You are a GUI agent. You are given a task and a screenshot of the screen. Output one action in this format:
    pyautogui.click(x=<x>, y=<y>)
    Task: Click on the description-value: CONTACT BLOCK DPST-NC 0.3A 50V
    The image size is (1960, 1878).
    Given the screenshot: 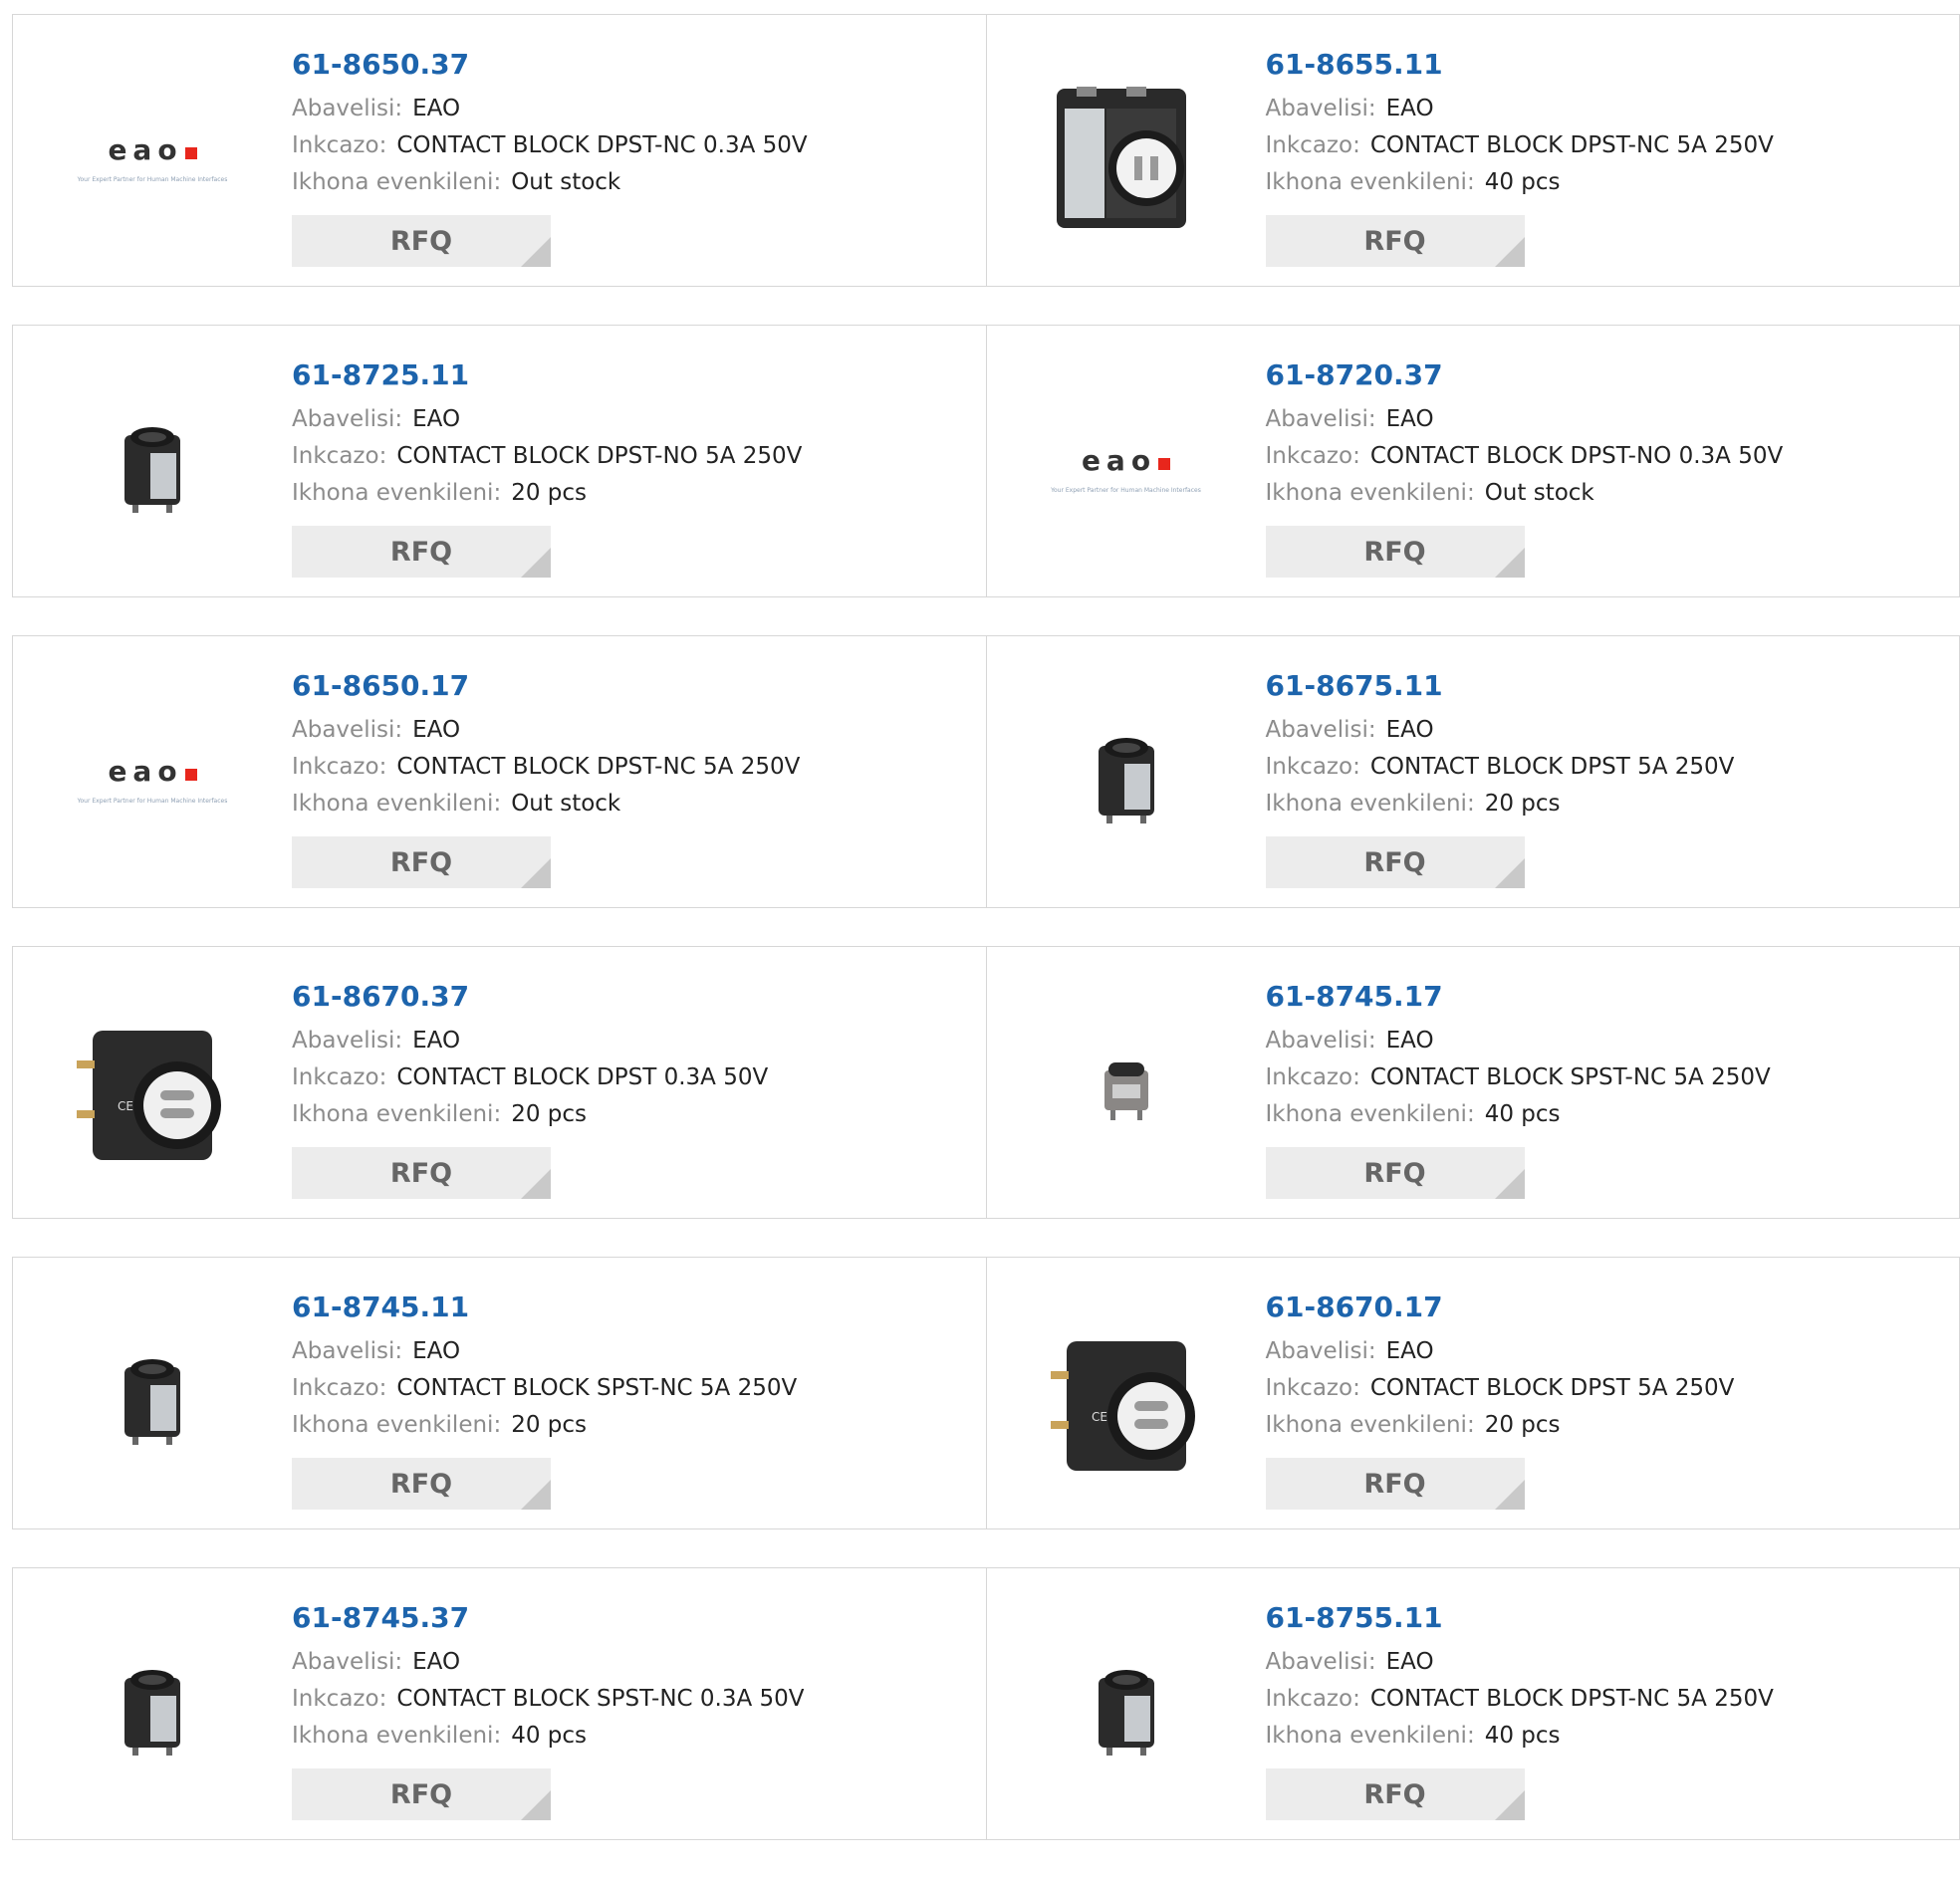 What is the action you would take?
    pyautogui.click(x=601, y=145)
    